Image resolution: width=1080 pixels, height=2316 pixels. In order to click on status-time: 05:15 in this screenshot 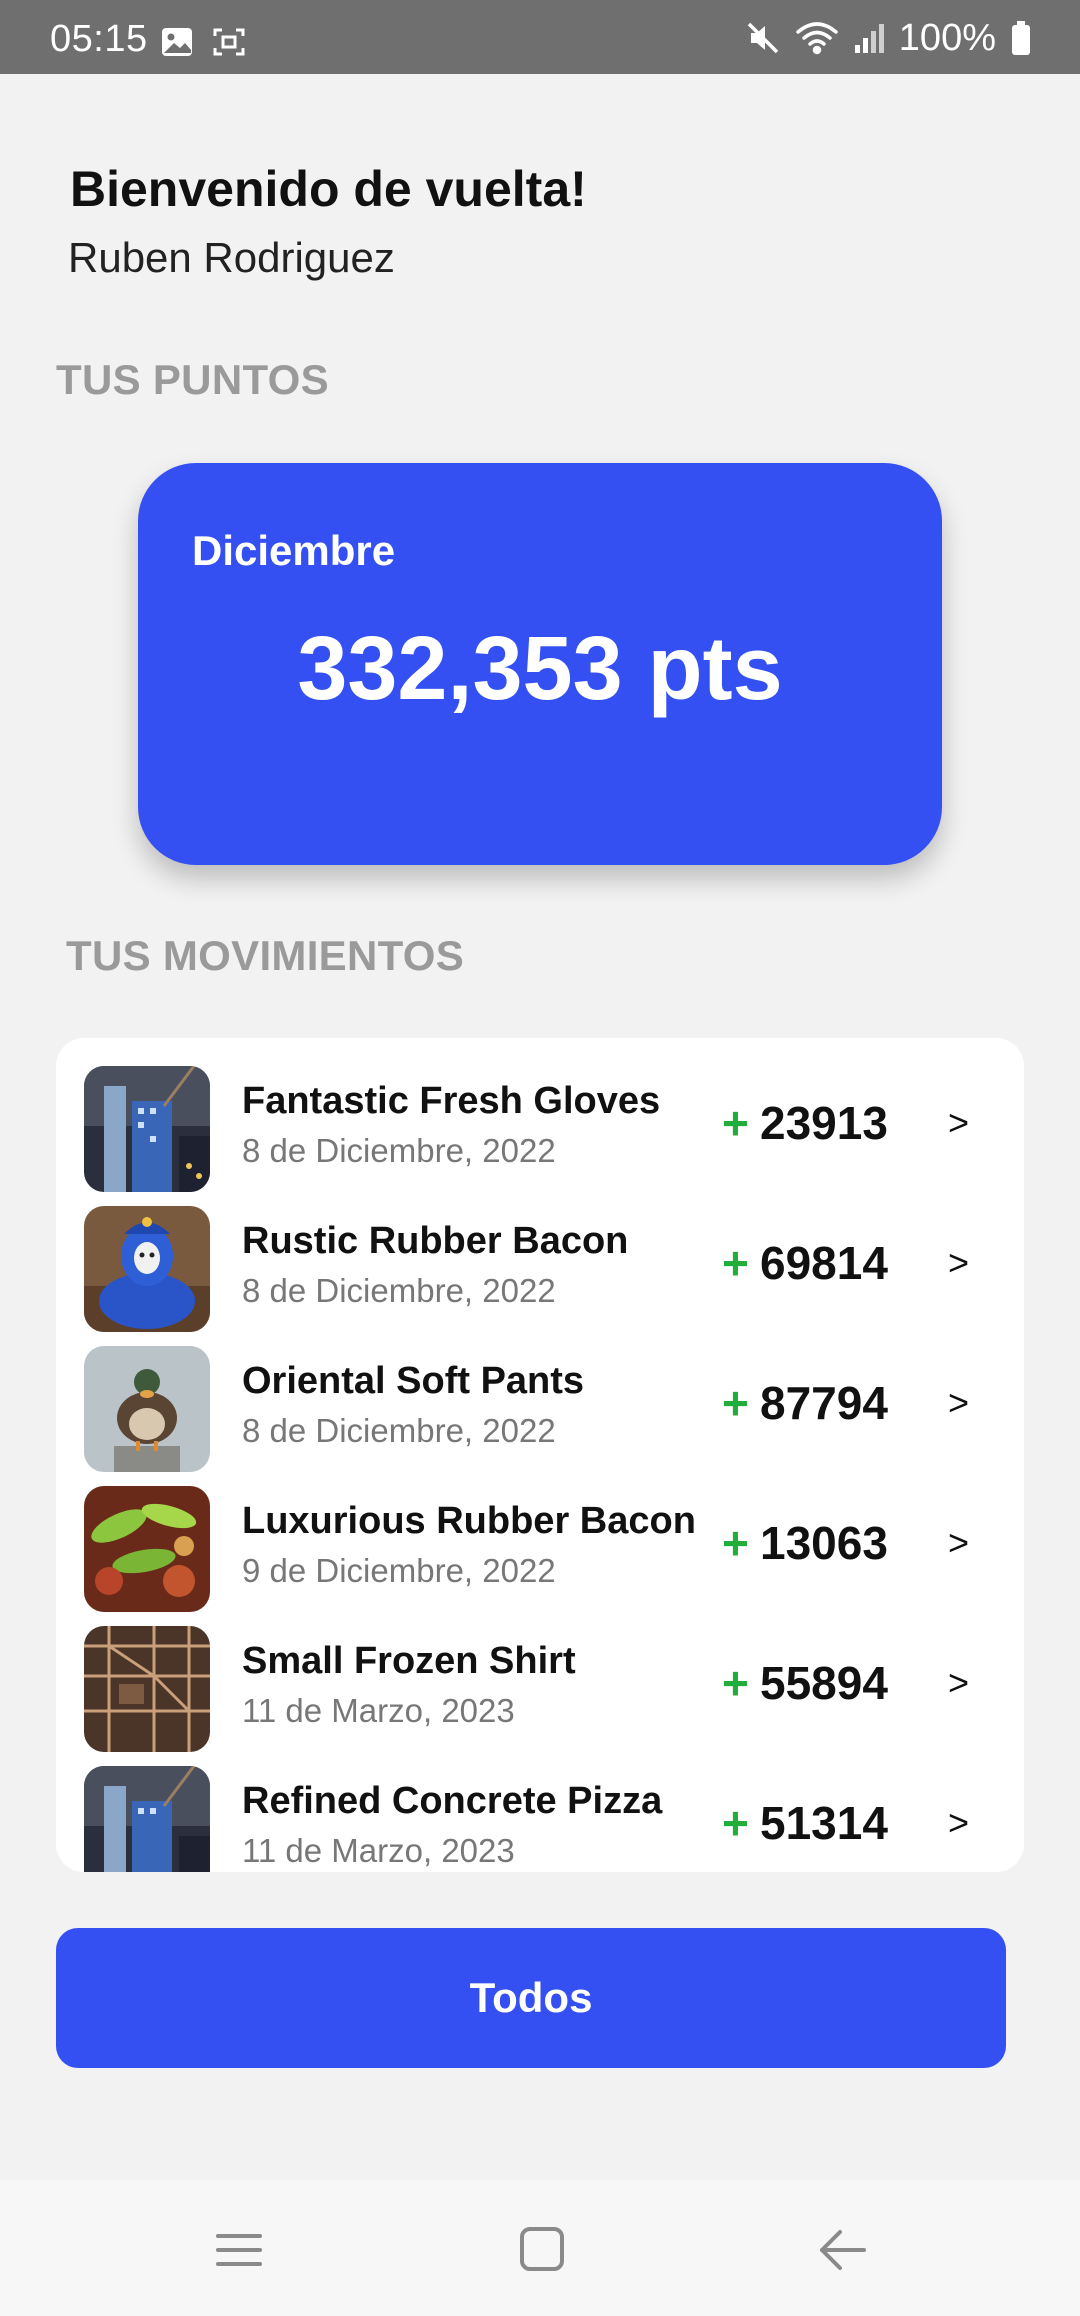, I will do `click(99, 39)`.